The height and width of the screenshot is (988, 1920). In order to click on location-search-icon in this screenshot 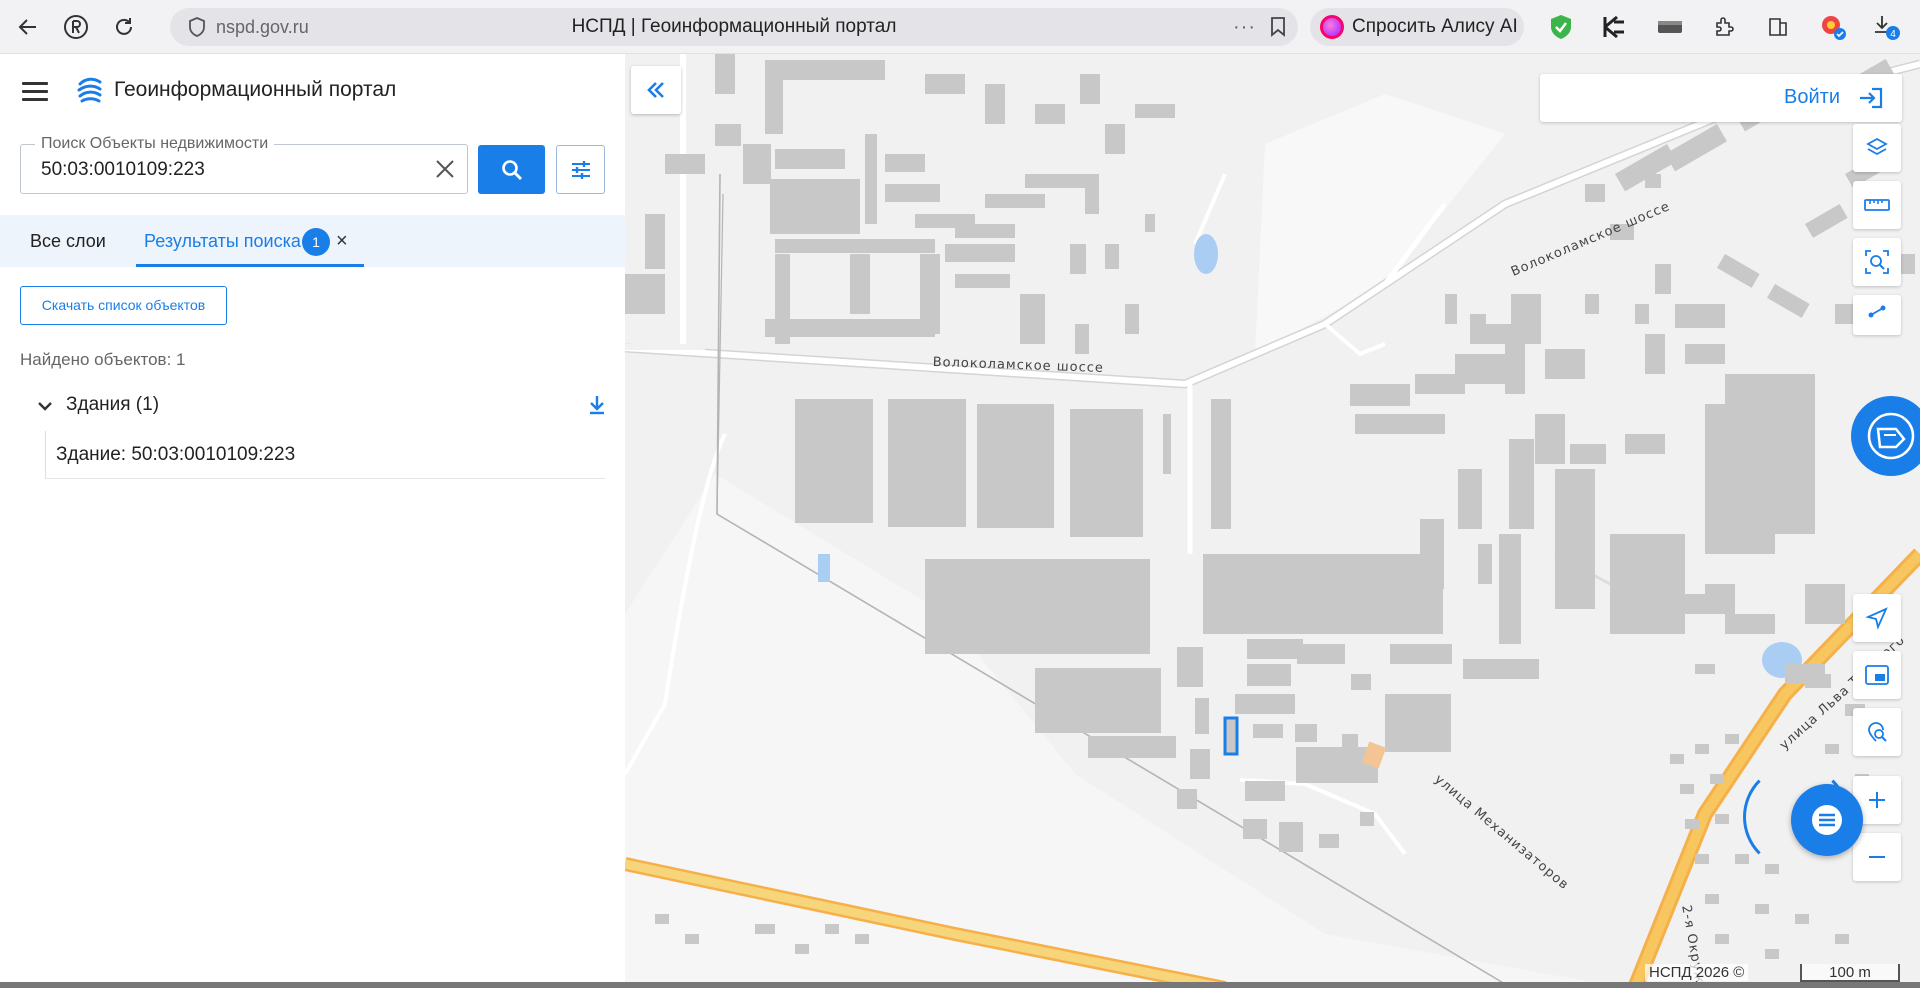, I will do `click(1877, 732)`.